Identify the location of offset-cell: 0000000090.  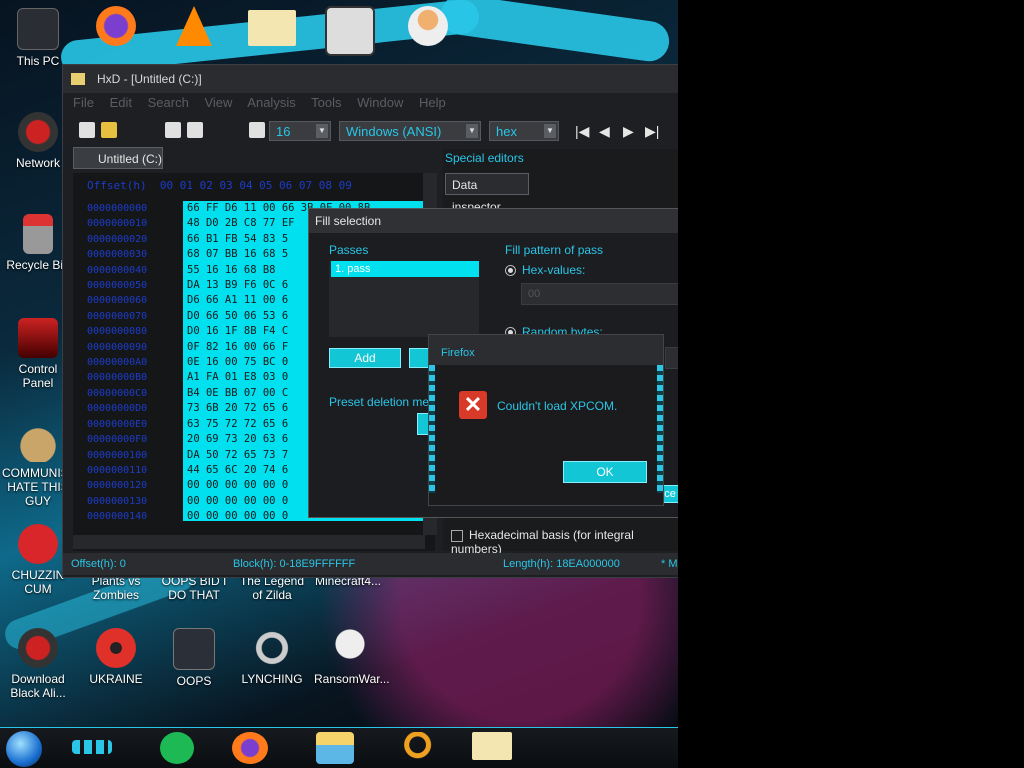
(117, 347).